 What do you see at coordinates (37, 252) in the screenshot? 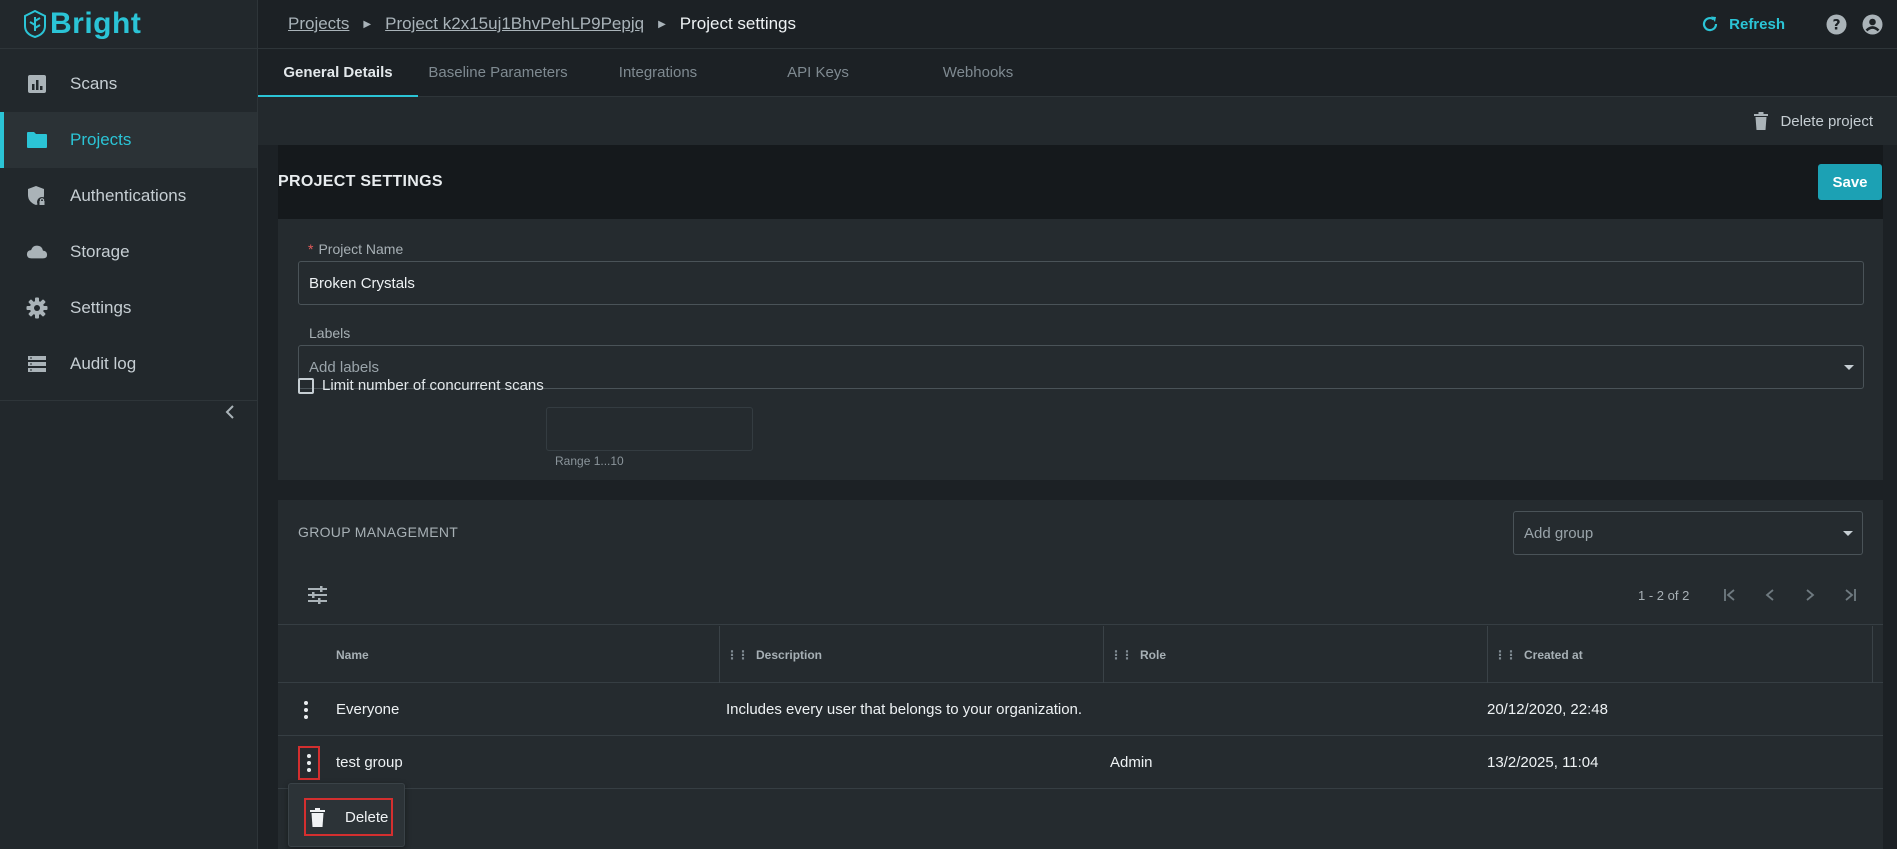
I see `cloud-icon` at bounding box center [37, 252].